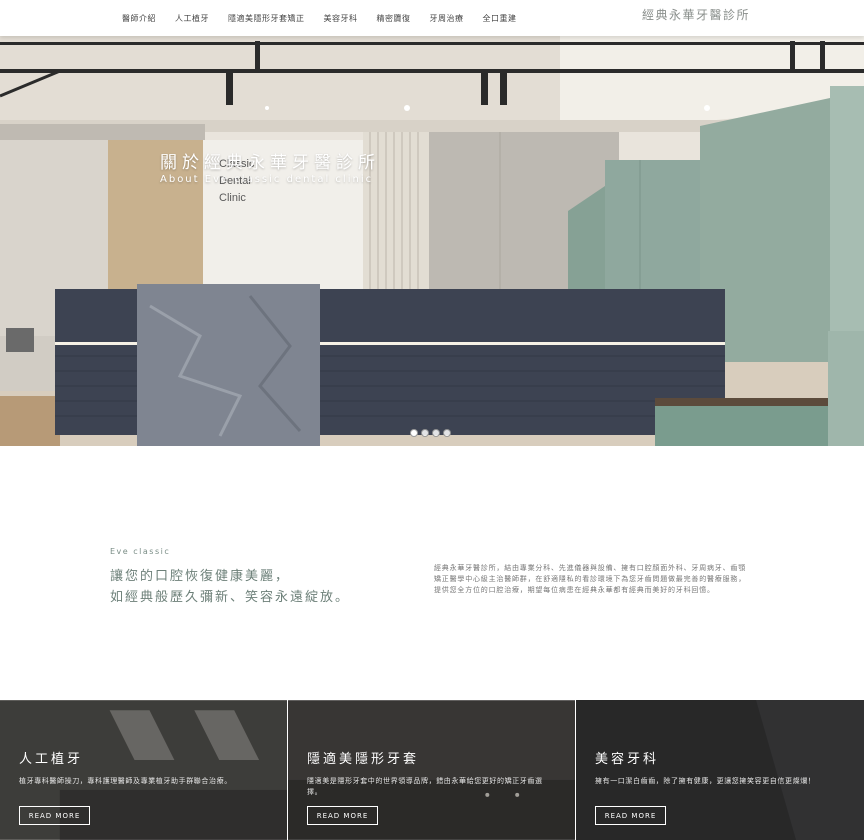 The height and width of the screenshot is (840, 864). Describe the element at coordinates (125, 781) in the screenshot. I see `card-description: 植牙專科醫師操刀，專科護理醫師及專業植牙助手群聯合治療。` at that location.